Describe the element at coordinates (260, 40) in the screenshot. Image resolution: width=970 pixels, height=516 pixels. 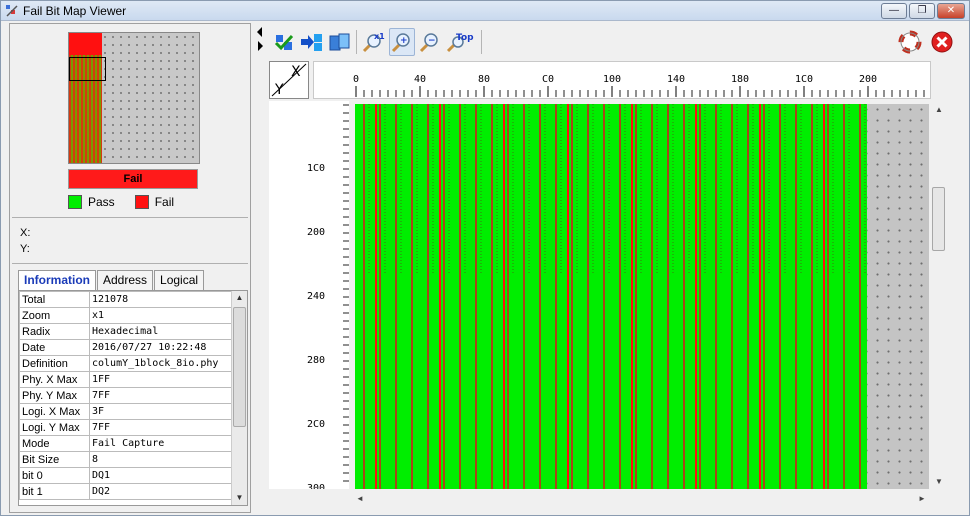
I see `collapse-panel-icon` at that location.